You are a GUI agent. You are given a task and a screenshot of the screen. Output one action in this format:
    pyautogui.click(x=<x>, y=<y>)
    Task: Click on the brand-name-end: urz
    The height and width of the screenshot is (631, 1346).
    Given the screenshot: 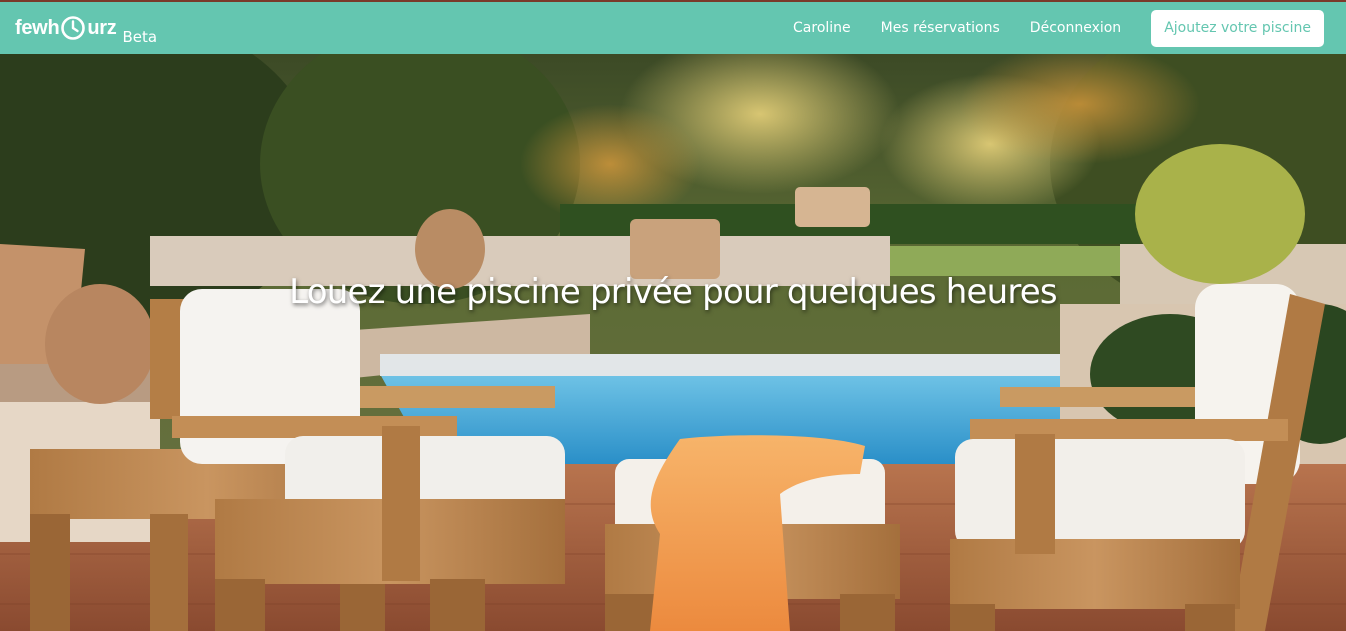 What is the action you would take?
    pyautogui.click(x=102, y=28)
    